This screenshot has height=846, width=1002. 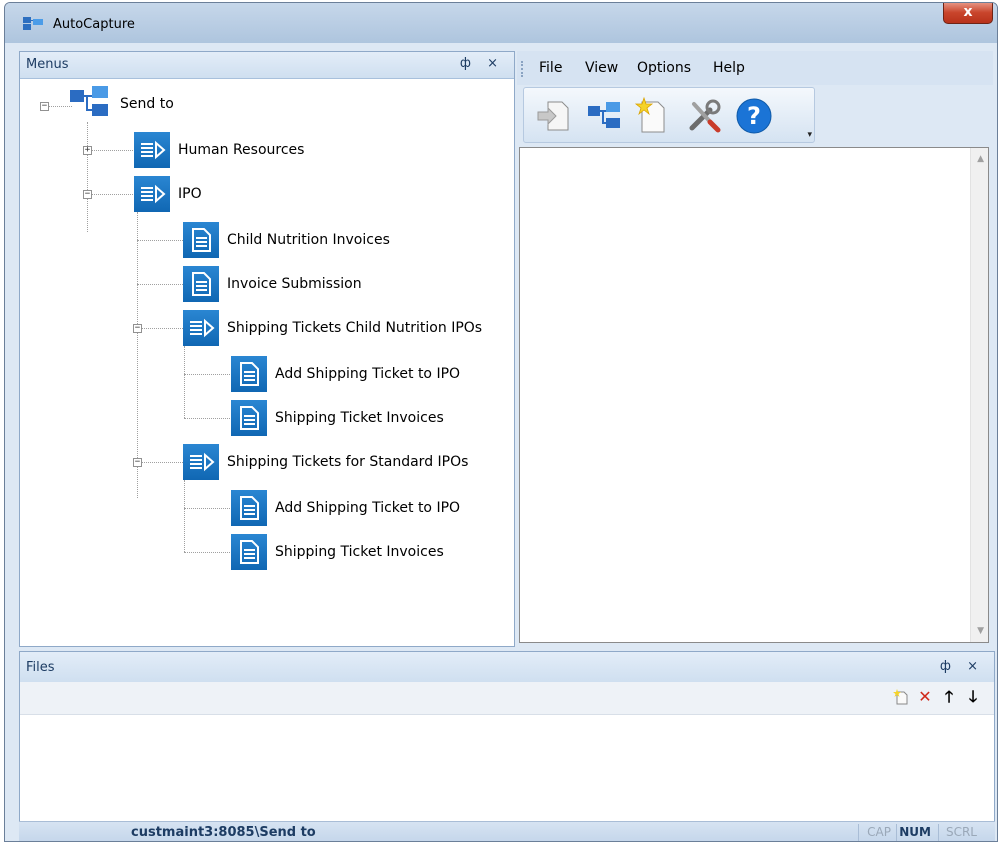 What do you see at coordinates (267, 65) in the screenshot?
I see `menus-panel-header: Menus ф ×` at bounding box center [267, 65].